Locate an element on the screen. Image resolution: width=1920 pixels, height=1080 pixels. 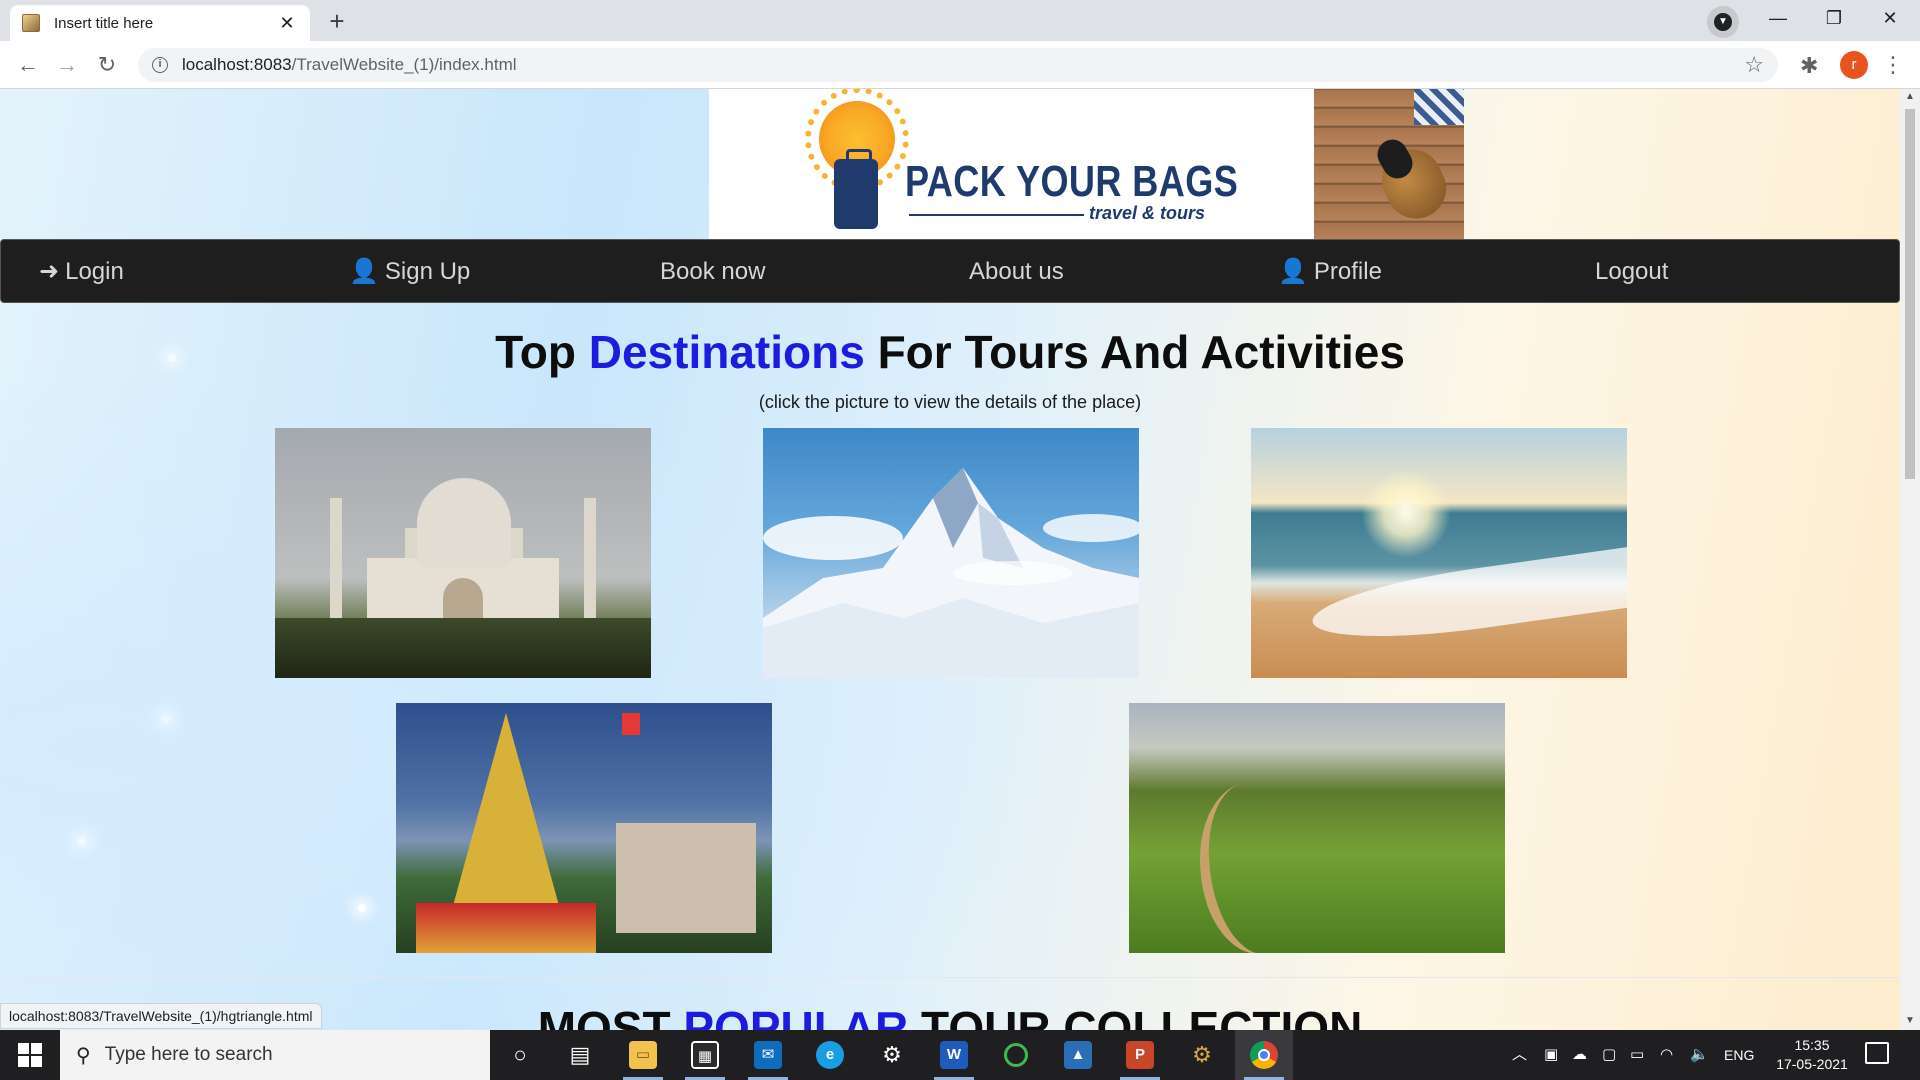
media-control-button: ▼ is located at coordinates (1723, 22).